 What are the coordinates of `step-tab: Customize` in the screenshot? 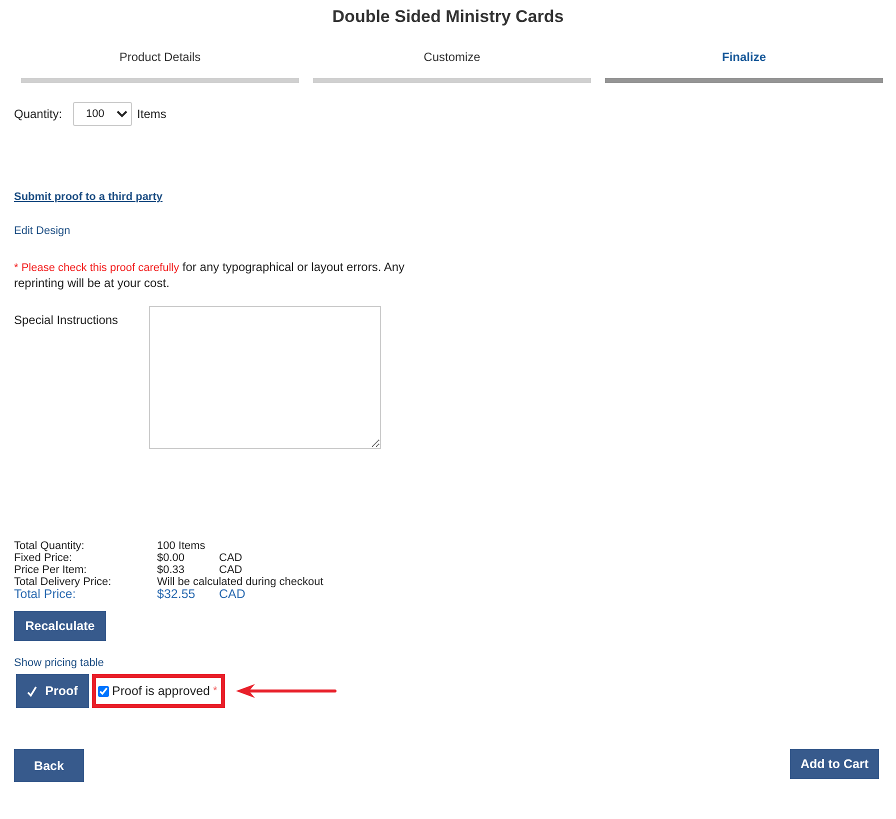 It's located at (452, 66).